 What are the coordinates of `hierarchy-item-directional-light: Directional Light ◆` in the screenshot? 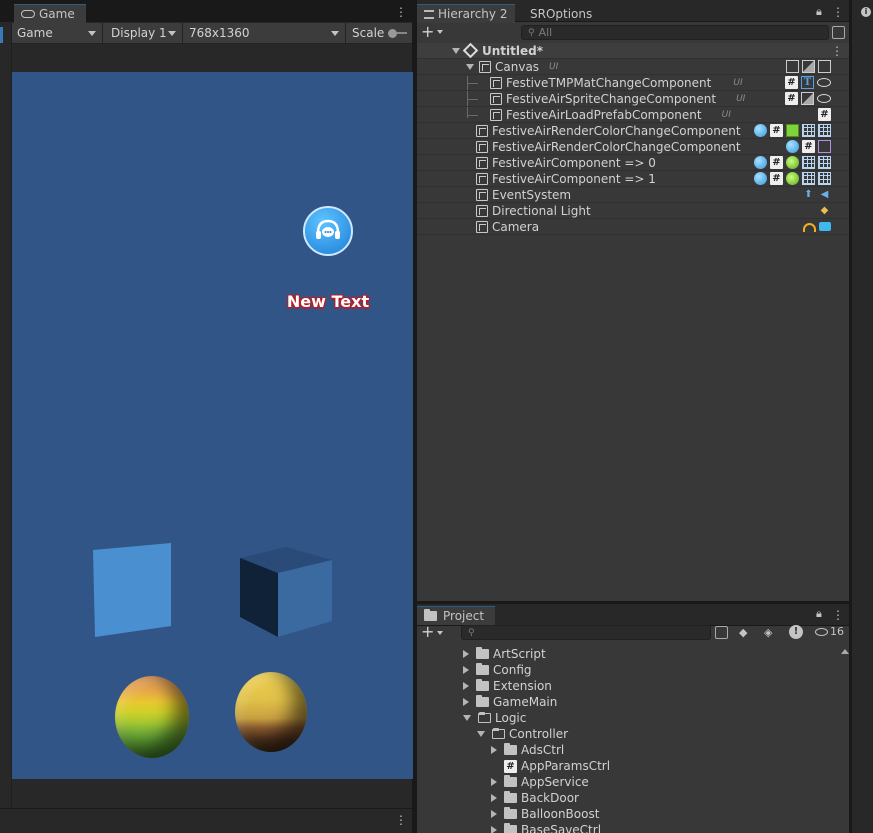 It's located at (633, 211).